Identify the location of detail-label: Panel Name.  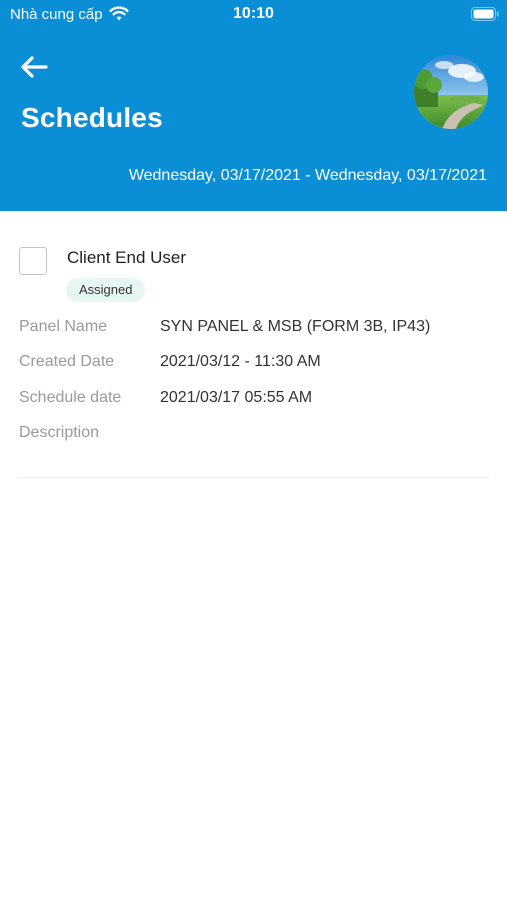
(63, 326).